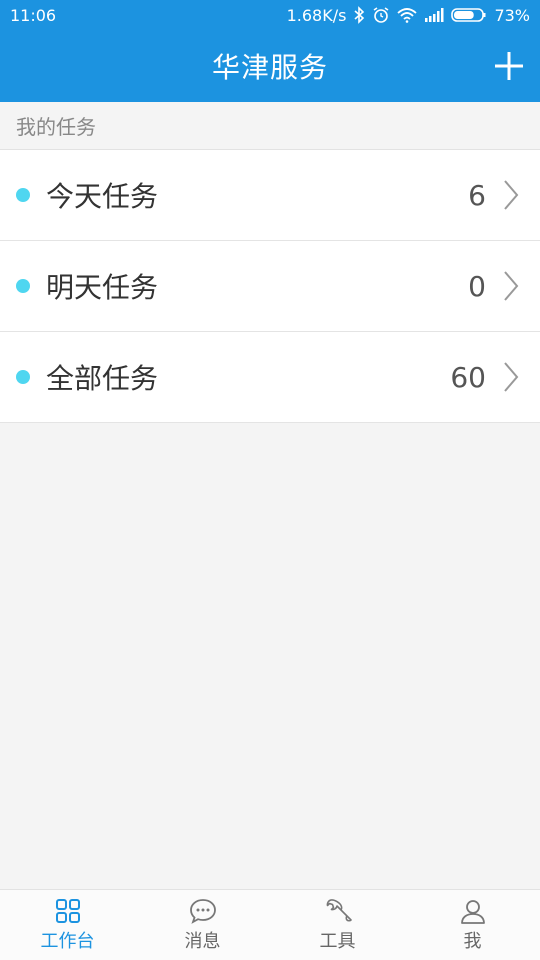 Image resolution: width=540 pixels, height=960 pixels. I want to click on bluetooth-icon, so click(359, 15).